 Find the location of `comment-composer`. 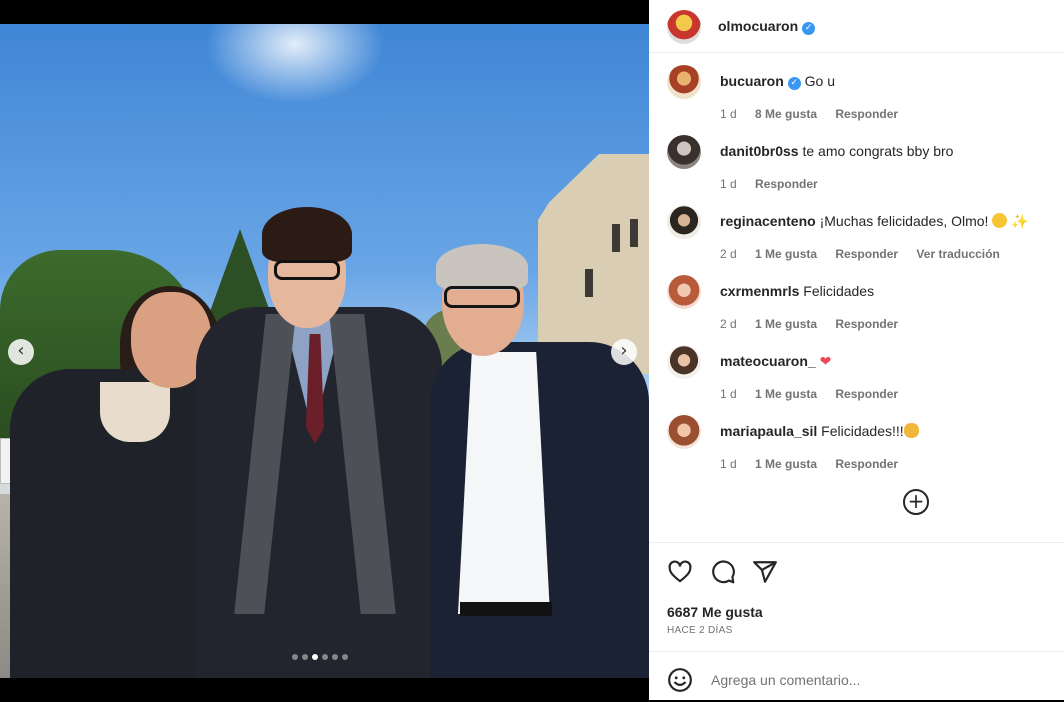

comment-composer is located at coordinates (856, 676).